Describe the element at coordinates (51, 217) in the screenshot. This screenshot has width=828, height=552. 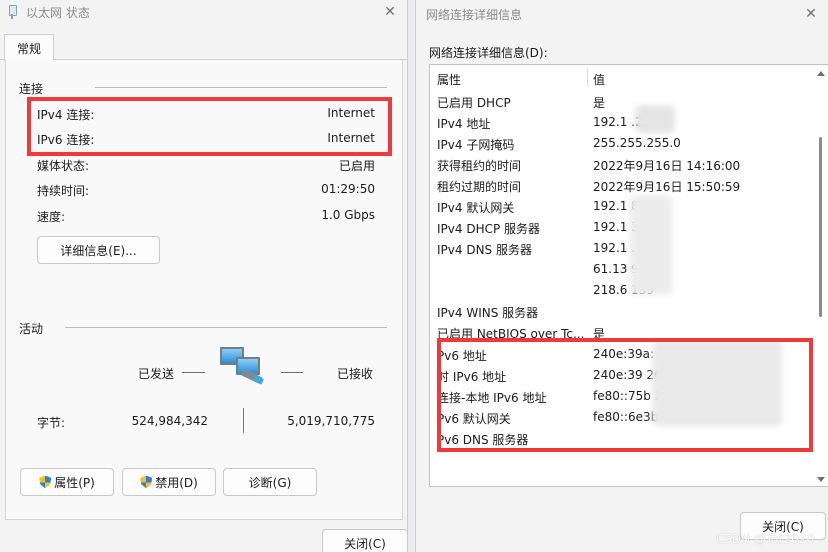
I see `row-label: 速度:` at that location.